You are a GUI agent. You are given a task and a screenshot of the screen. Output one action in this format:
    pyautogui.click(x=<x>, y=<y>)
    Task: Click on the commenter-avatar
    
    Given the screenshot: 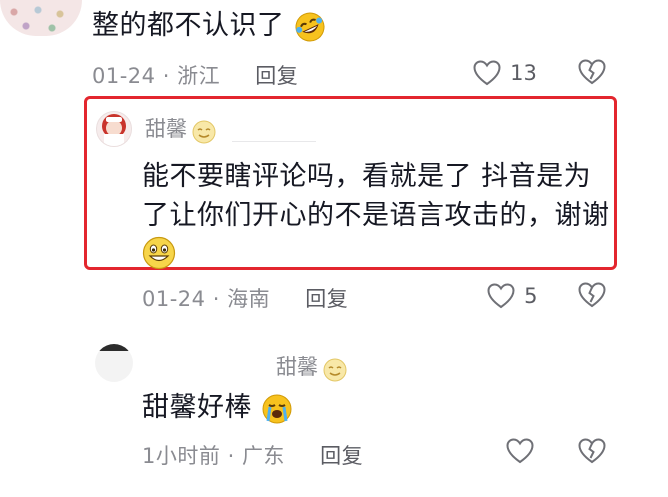 What is the action you would take?
    pyautogui.click(x=41, y=18)
    